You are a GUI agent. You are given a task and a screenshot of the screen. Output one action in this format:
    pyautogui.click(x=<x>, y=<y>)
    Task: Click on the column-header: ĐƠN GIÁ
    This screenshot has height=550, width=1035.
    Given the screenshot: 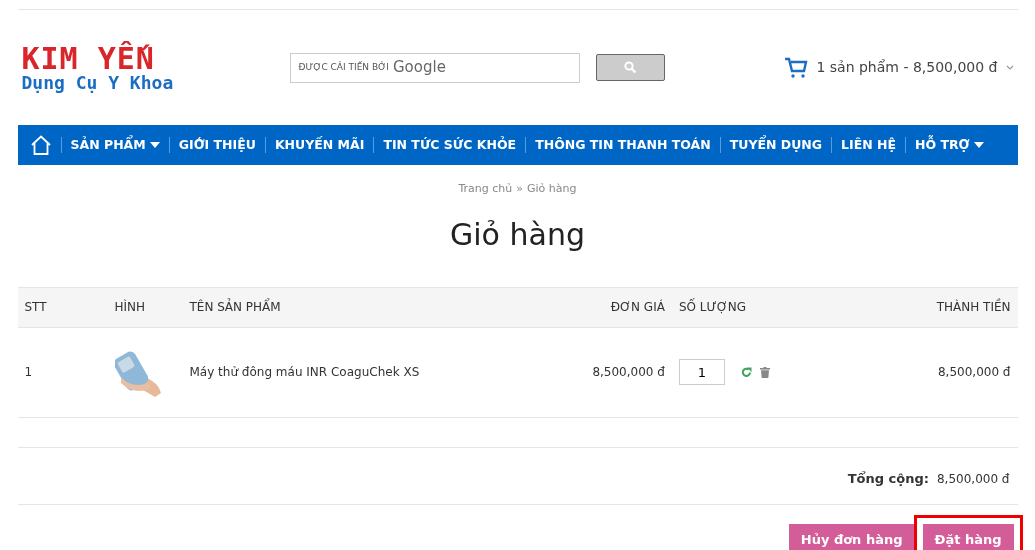 What is the action you would take?
    pyautogui.click(x=607, y=307)
    